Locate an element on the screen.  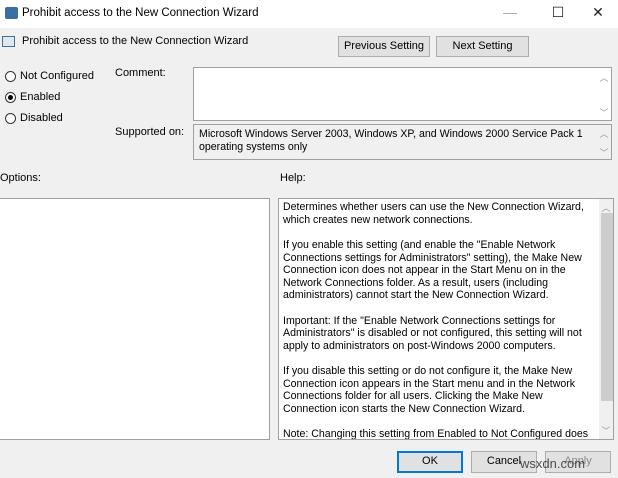
radio-enabled: Enabled is located at coordinates (32, 97).